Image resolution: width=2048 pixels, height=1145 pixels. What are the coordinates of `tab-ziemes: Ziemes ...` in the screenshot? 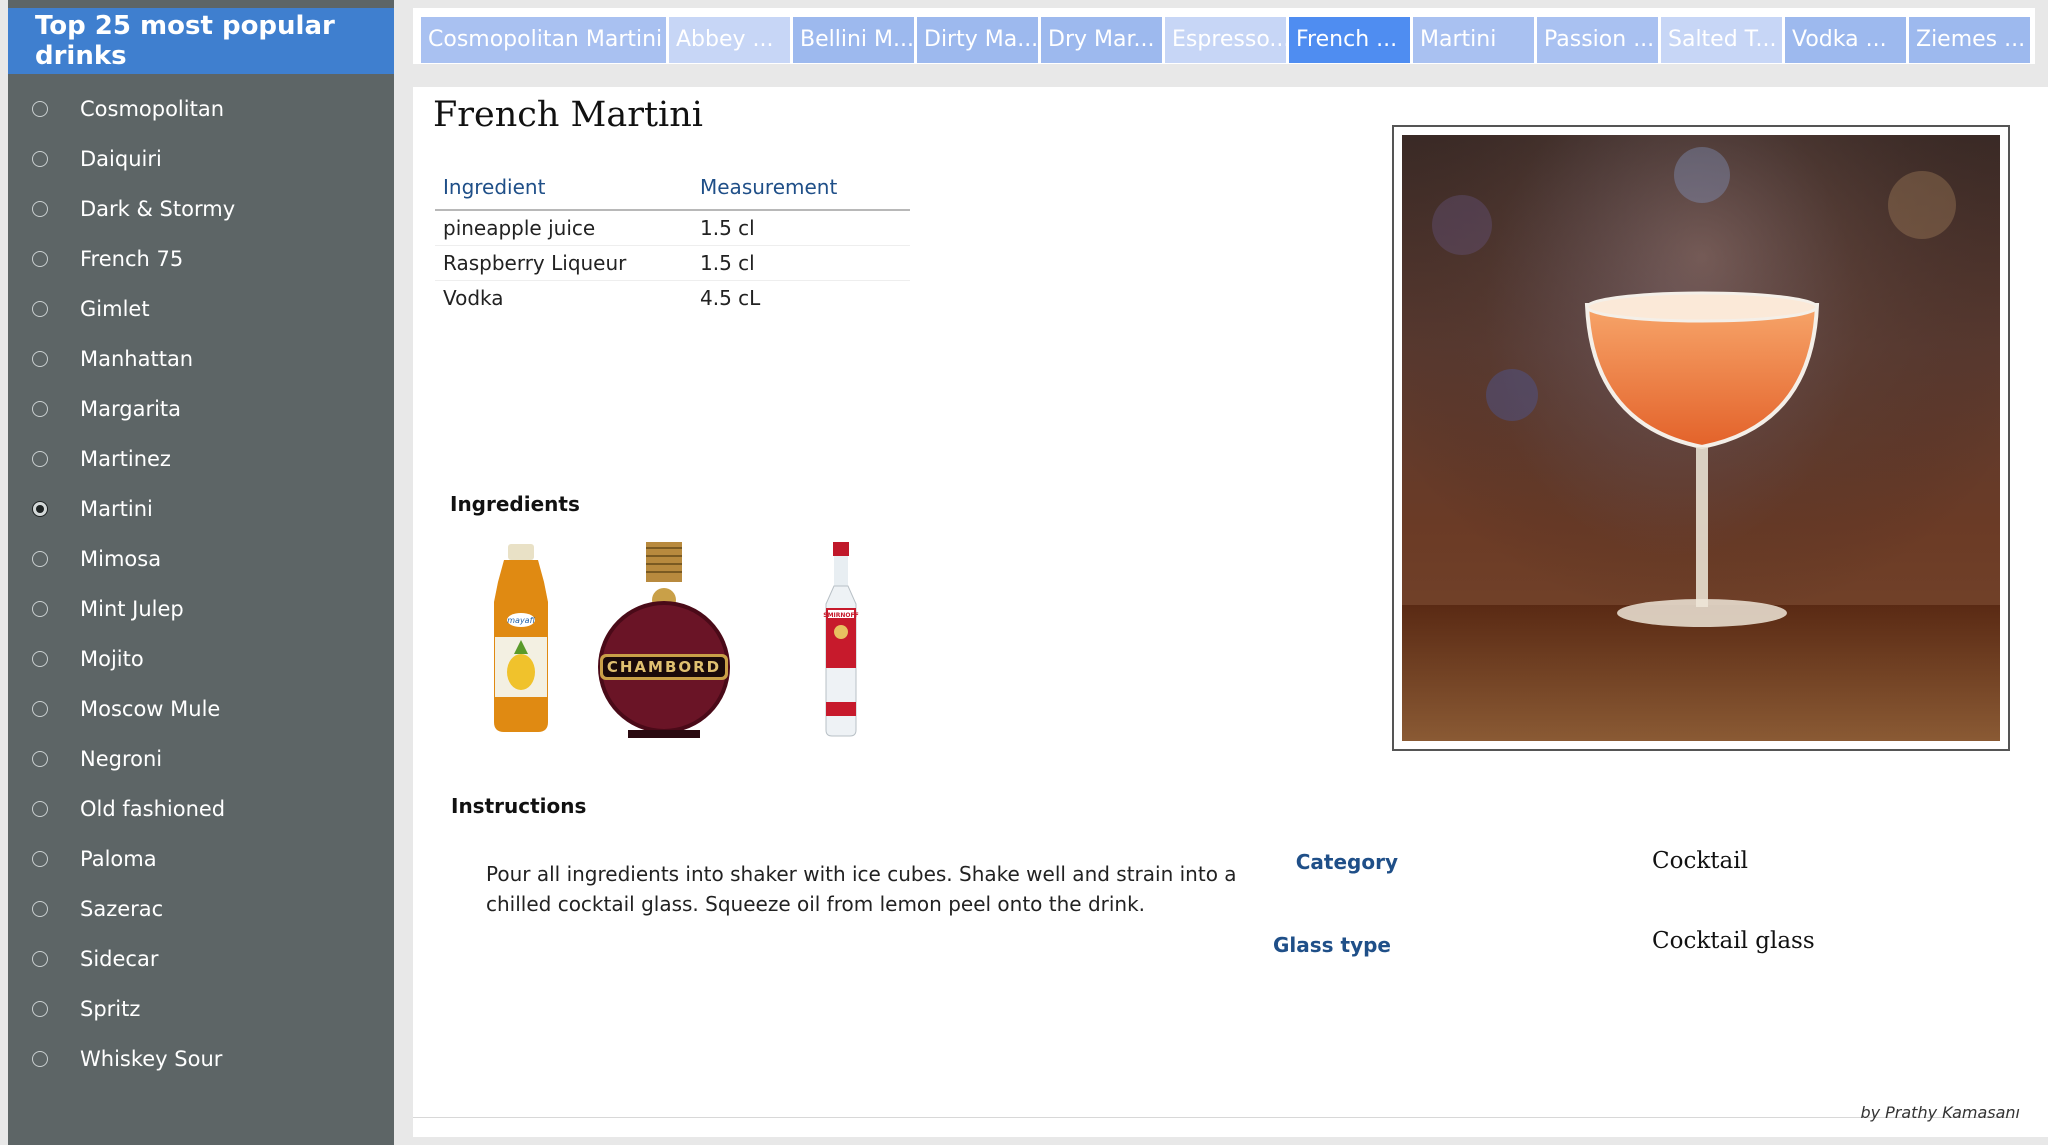 It's located at (1969, 40).